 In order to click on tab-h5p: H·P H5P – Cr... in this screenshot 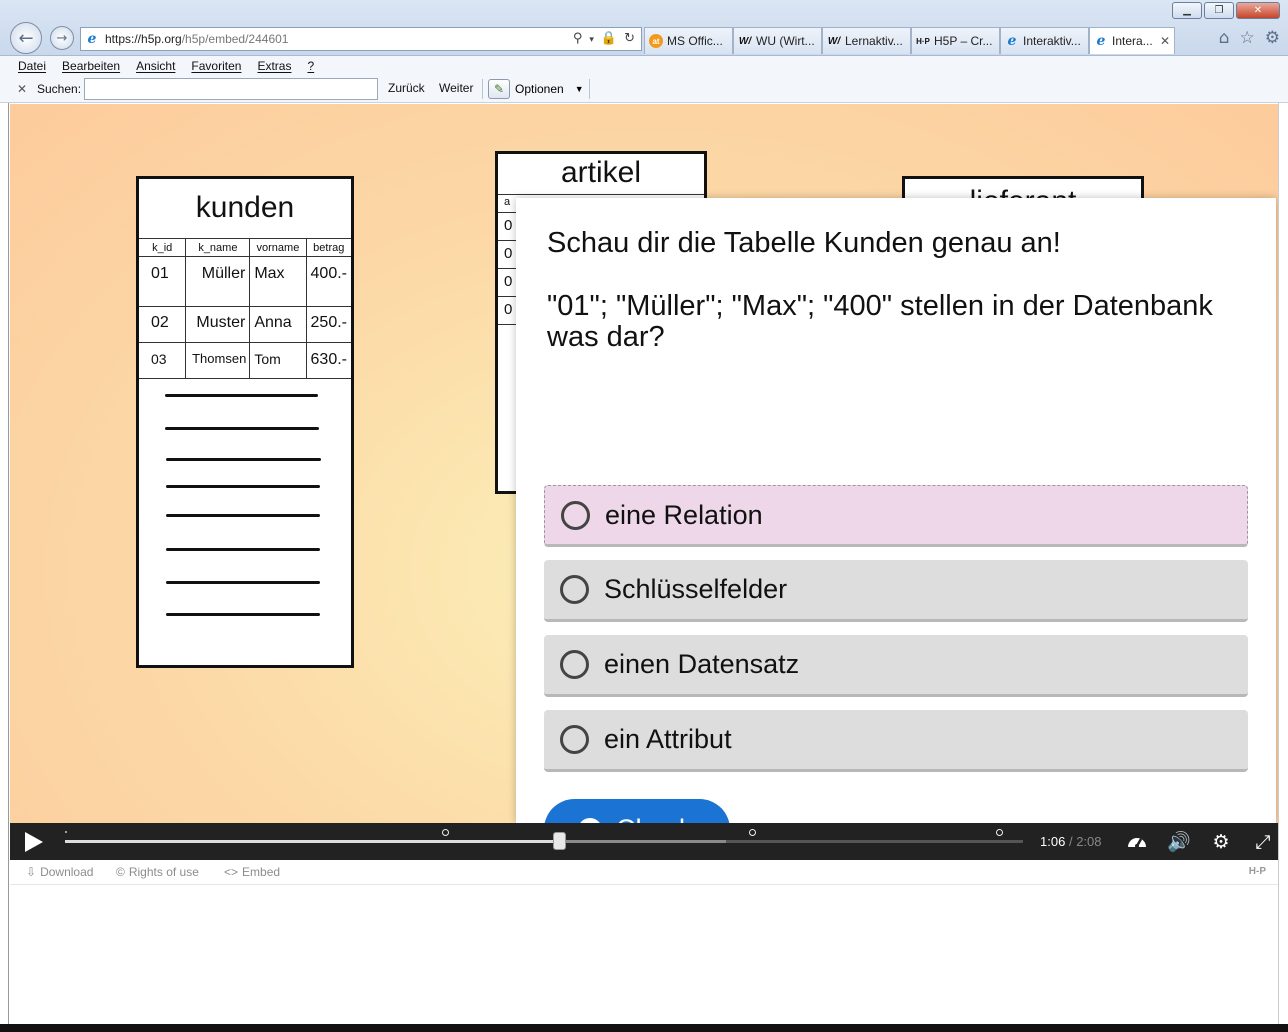, I will do `click(955, 40)`.